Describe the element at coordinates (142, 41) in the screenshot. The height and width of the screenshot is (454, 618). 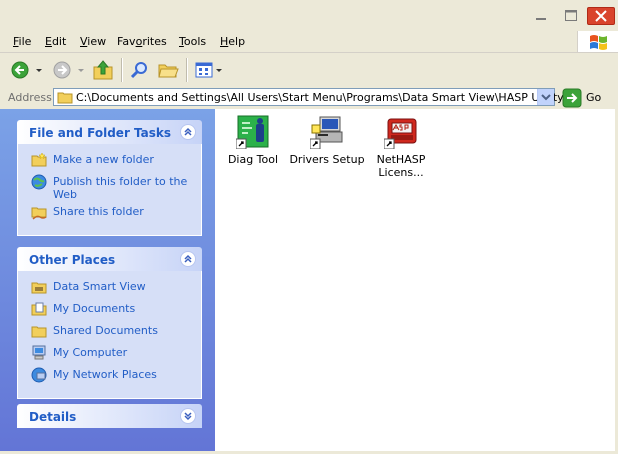
I see `menu-favorites: Favorites` at that location.